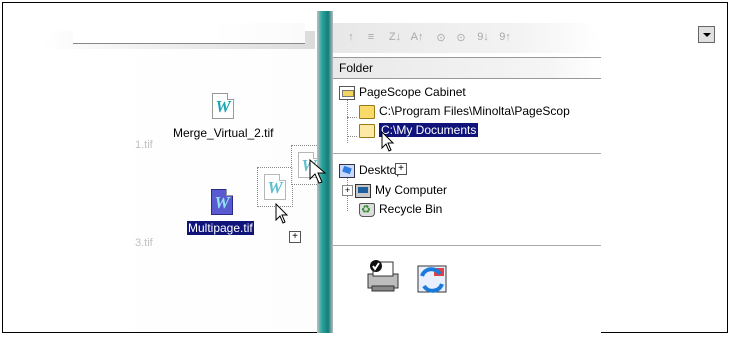 Image resolution: width=732 pixels, height=337 pixels. I want to click on tree-node-recycle-bin: Recycle Bin, so click(401, 209).